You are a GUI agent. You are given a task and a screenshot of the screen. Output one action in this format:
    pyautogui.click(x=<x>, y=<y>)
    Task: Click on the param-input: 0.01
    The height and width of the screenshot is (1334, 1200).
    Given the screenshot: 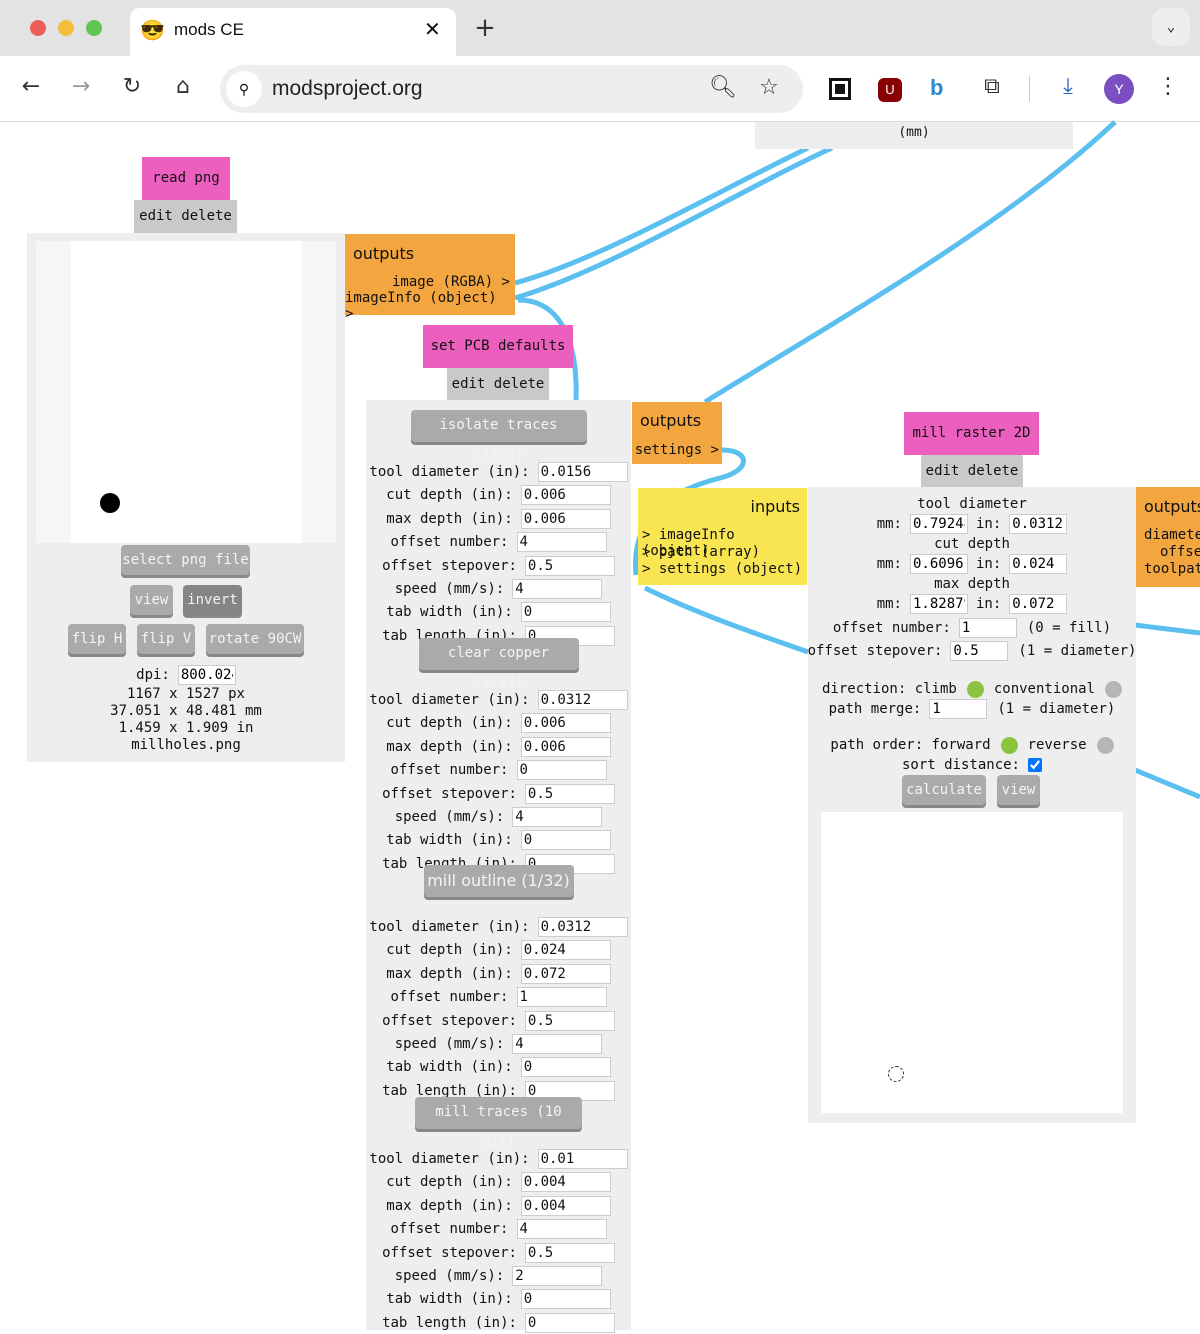 What is the action you would take?
    pyautogui.click(x=582, y=1159)
    